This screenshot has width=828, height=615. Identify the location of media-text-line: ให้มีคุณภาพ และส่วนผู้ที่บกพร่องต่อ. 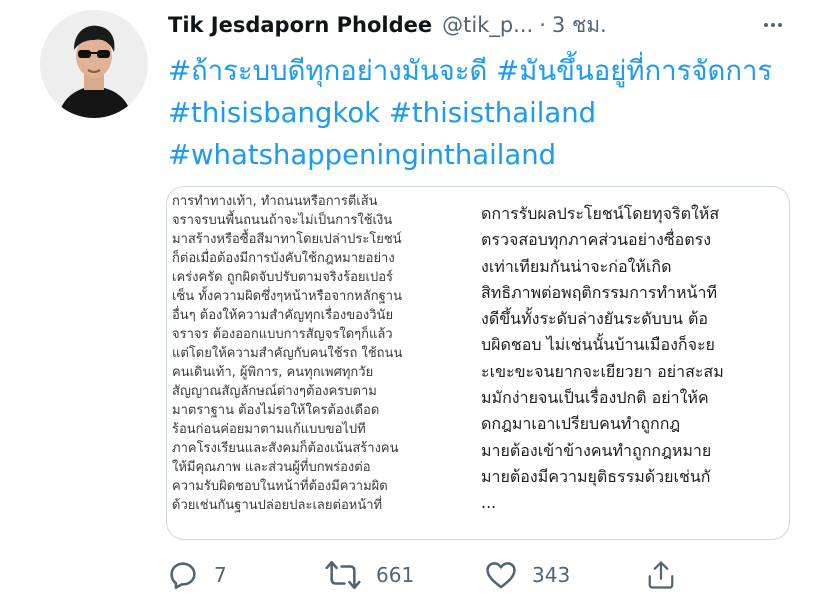
(271, 467).